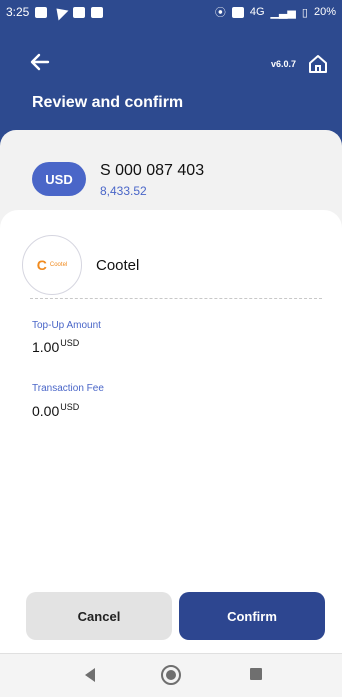 This screenshot has height=697, width=342. I want to click on status-left: 3:25, so click(55, 12).